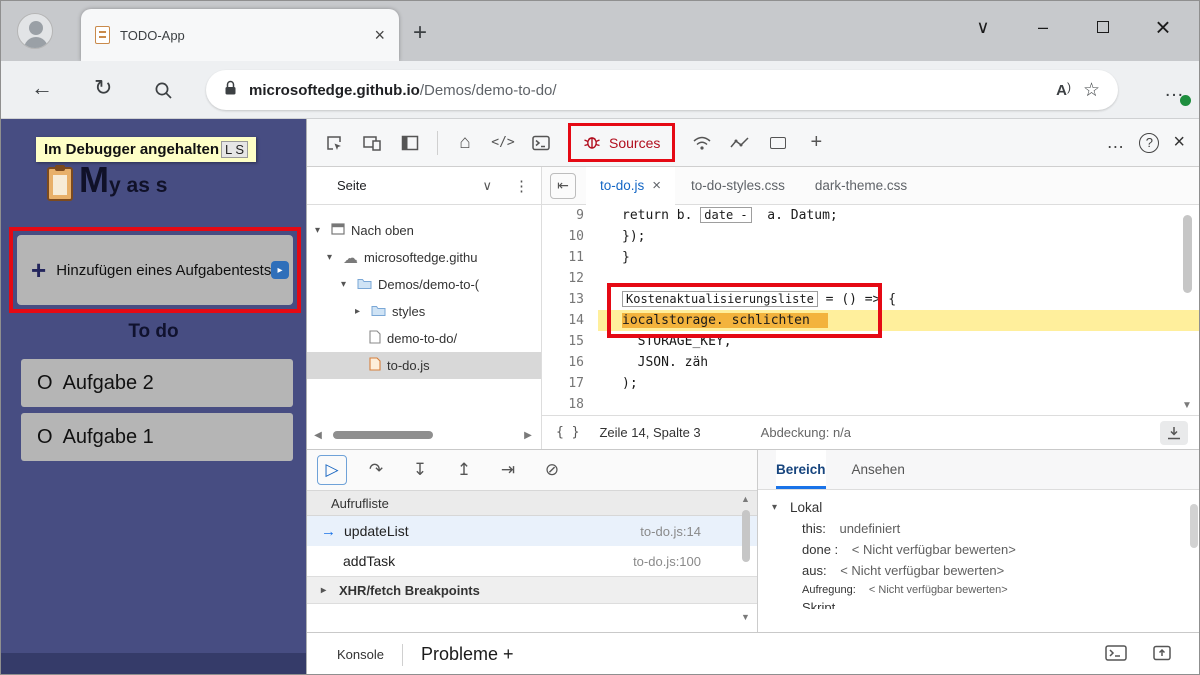  What do you see at coordinates (1188, 310) in the screenshot?
I see `code-vertical-scrollbar: ▼` at bounding box center [1188, 310].